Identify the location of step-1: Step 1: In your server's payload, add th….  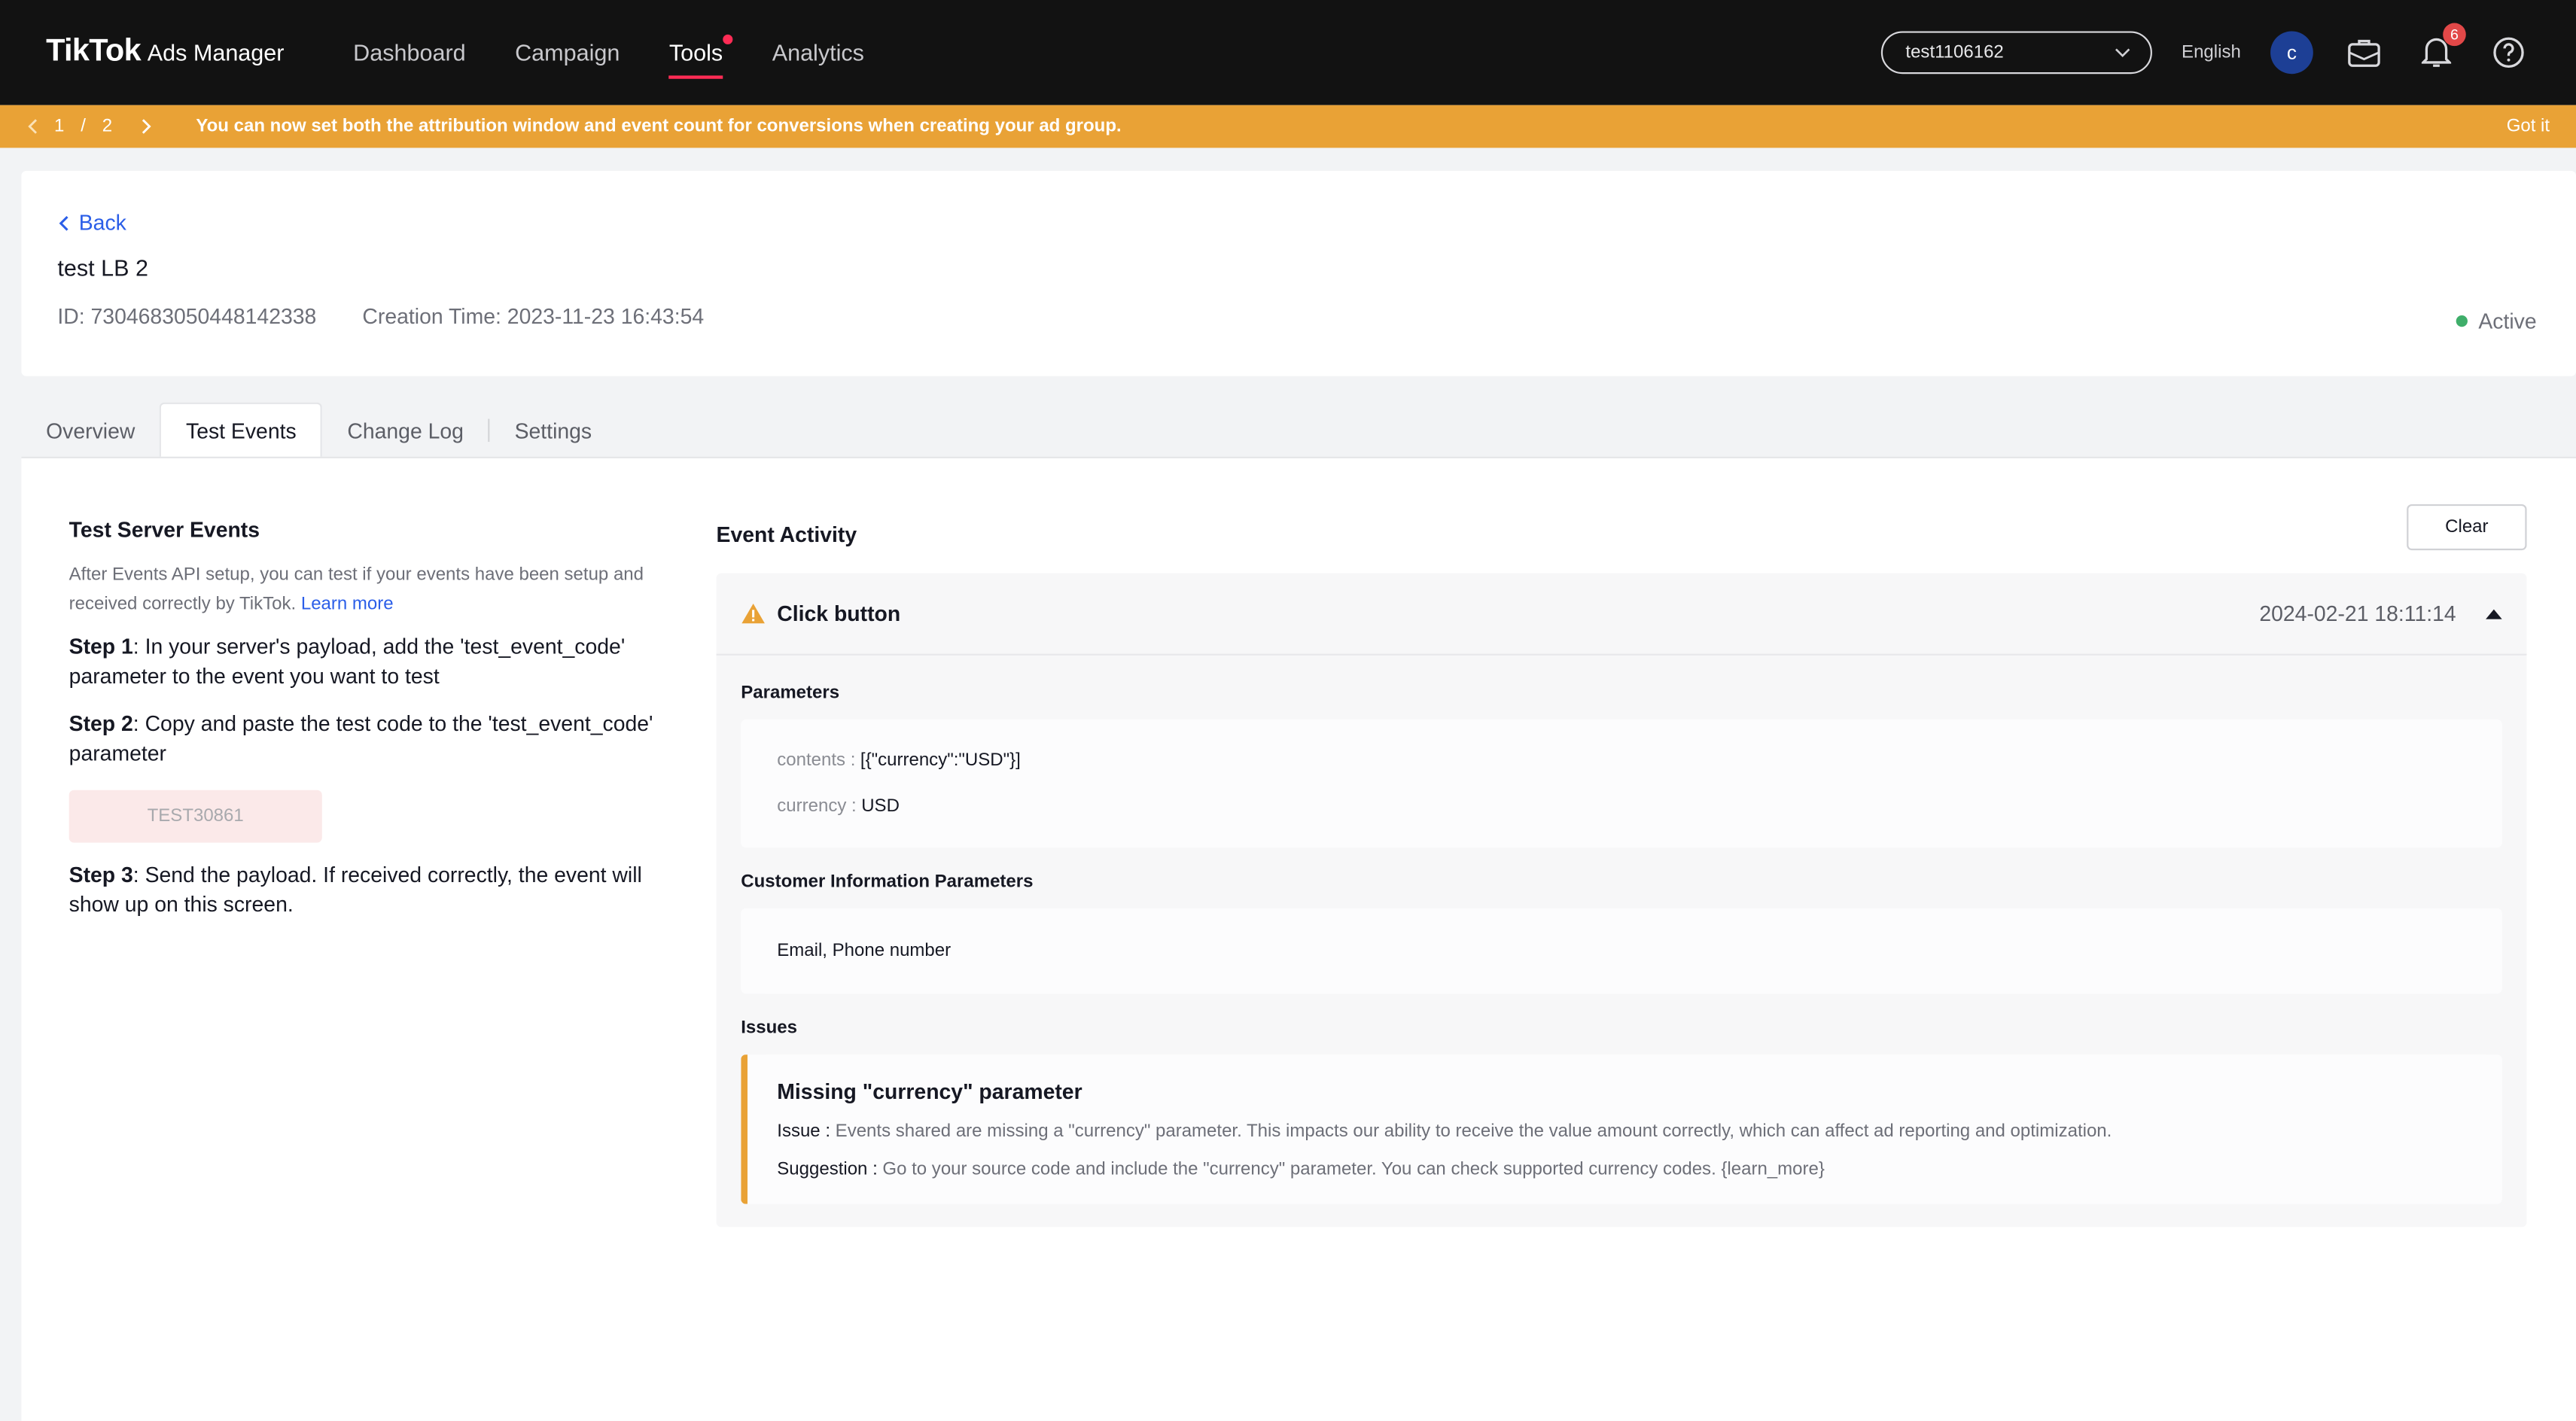
(373, 662).